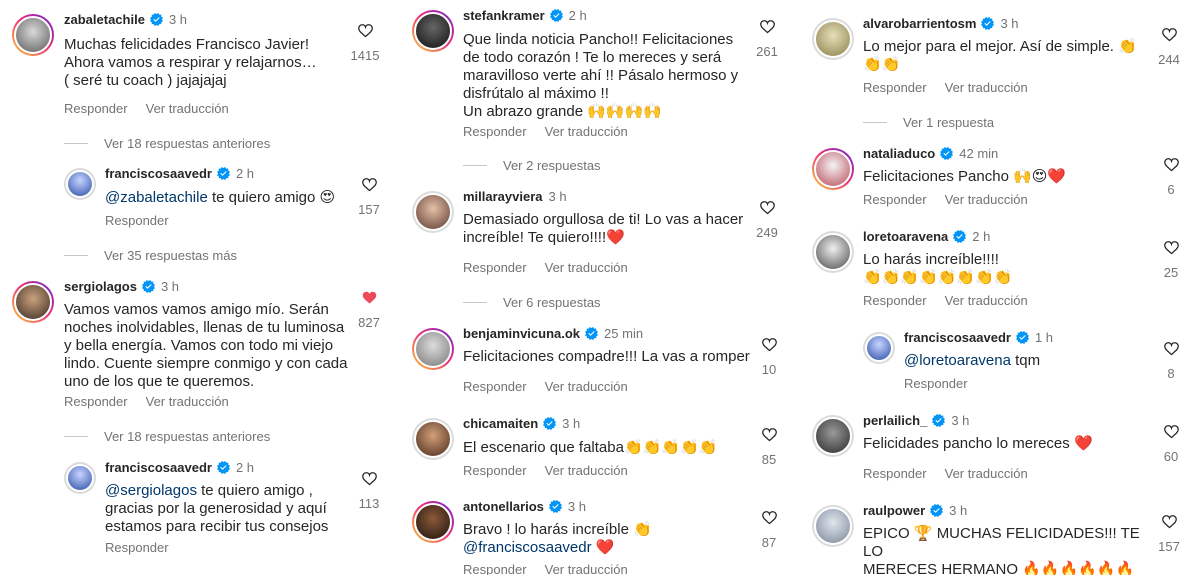  What do you see at coordinates (245, 467) in the screenshot?
I see `timestamp: 2 h` at bounding box center [245, 467].